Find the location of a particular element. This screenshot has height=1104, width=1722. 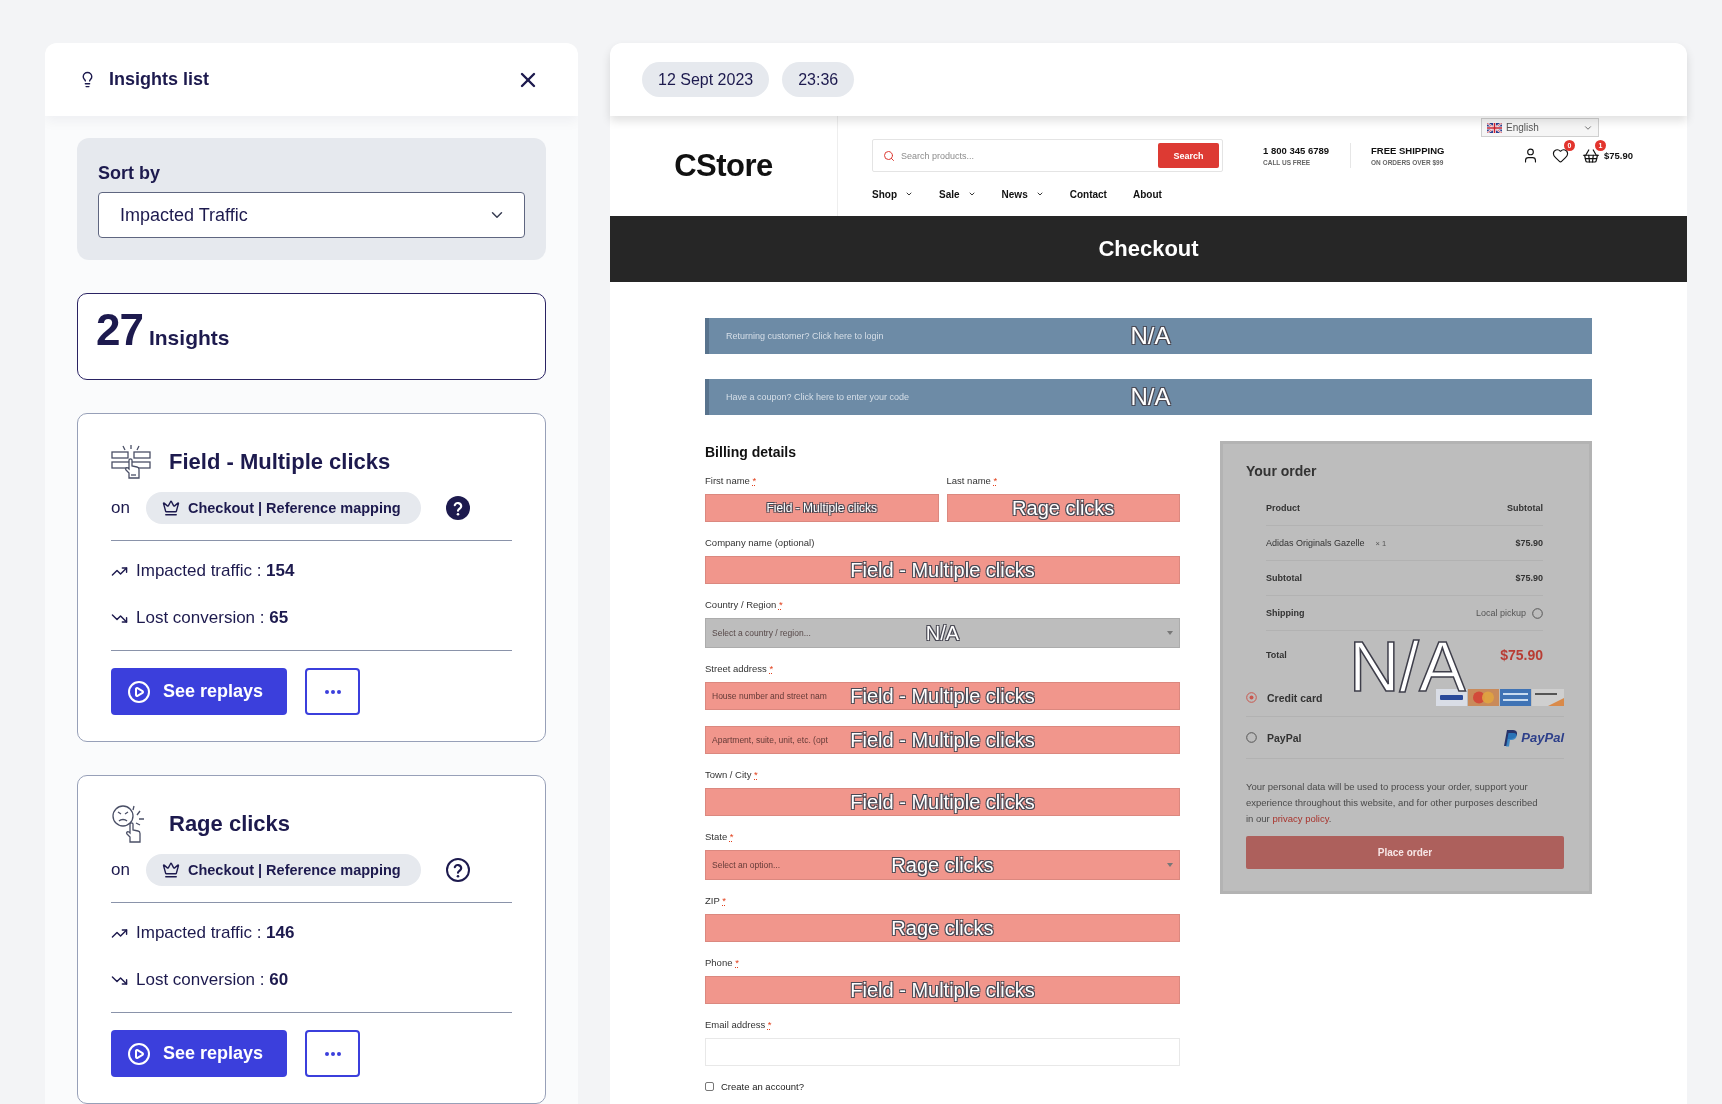

page-title: Checkout is located at coordinates (1148, 249).